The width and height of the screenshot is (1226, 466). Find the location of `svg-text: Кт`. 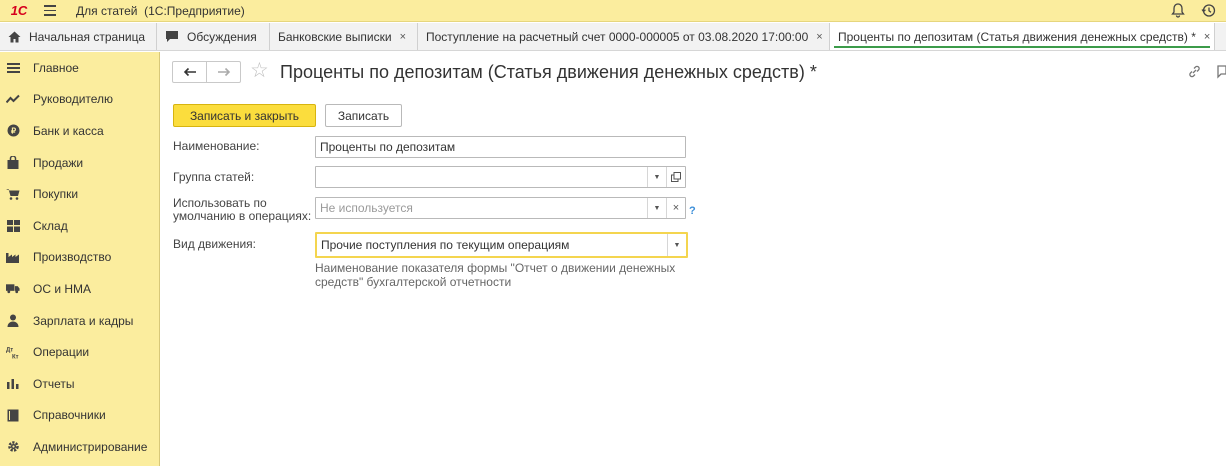

svg-text: Кт is located at coordinates (15, 356).